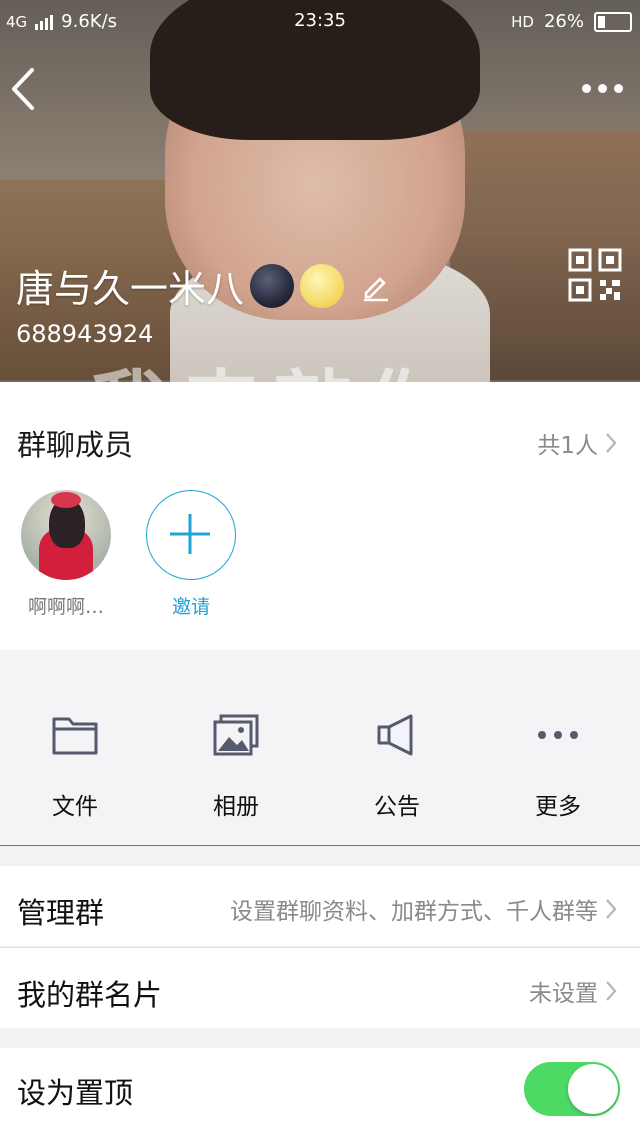 This screenshot has height=1128, width=640. What do you see at coordinates (586, 88) in the screenshot?
I see `more-dot-icon` at bounding box center [586, 88].